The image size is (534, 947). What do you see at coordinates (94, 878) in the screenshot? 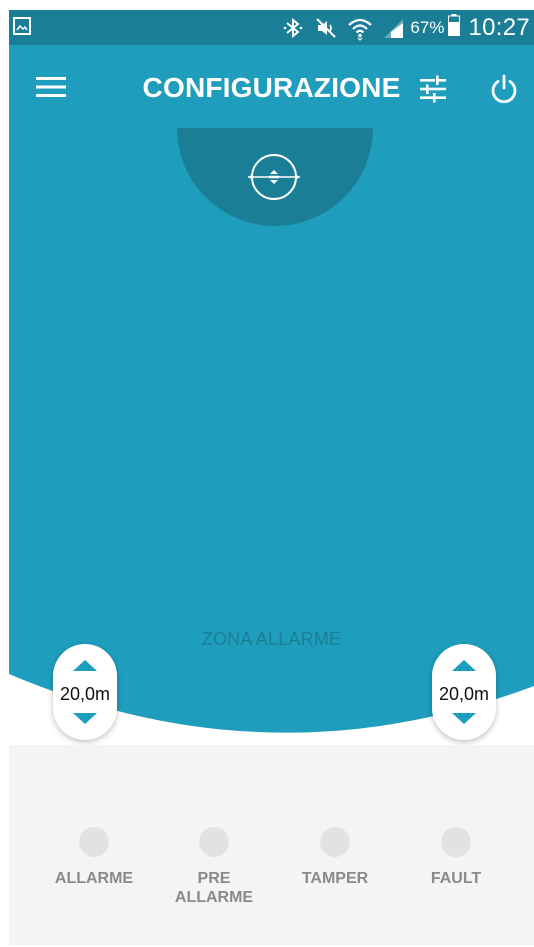
I see `indicator-label: ALLARME` at bounding box center [94, 878].